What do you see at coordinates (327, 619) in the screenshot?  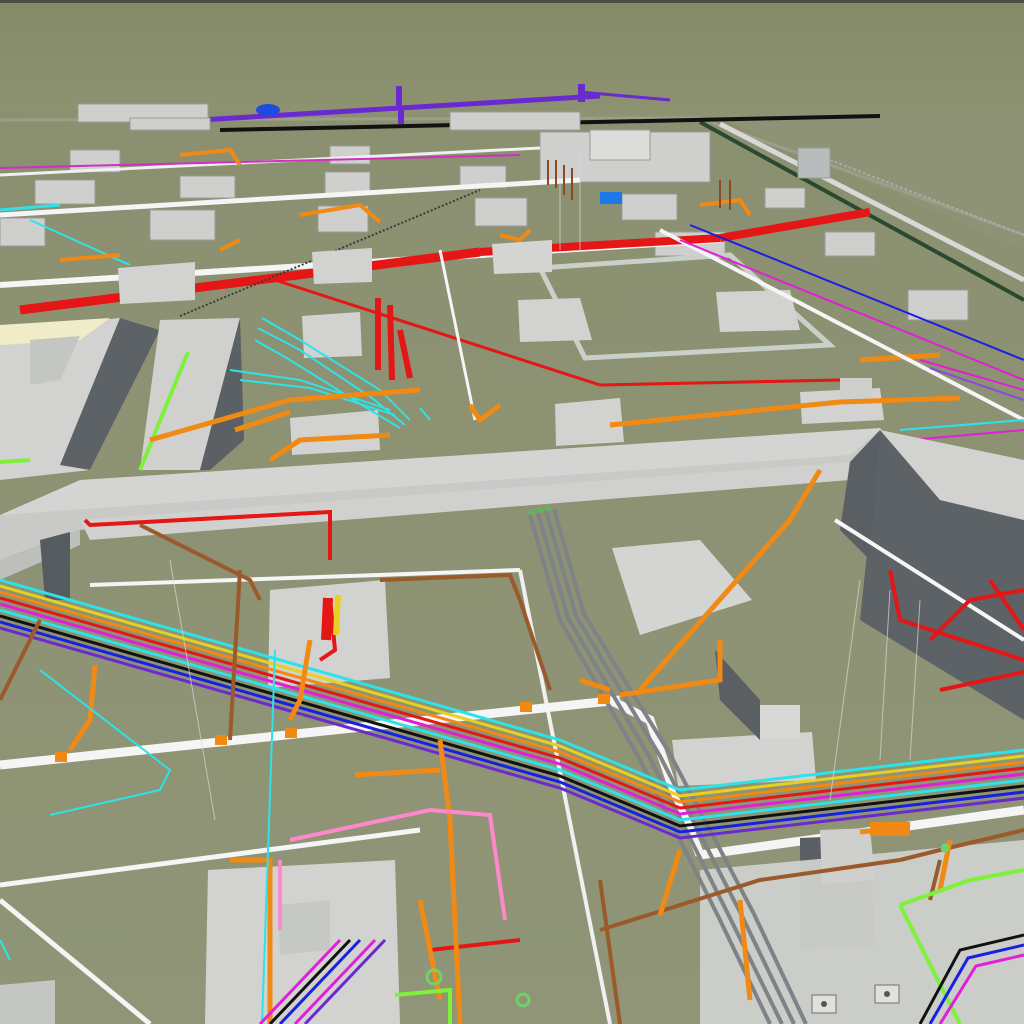 I see `red-riser-front` at bounding box center [327, 619].